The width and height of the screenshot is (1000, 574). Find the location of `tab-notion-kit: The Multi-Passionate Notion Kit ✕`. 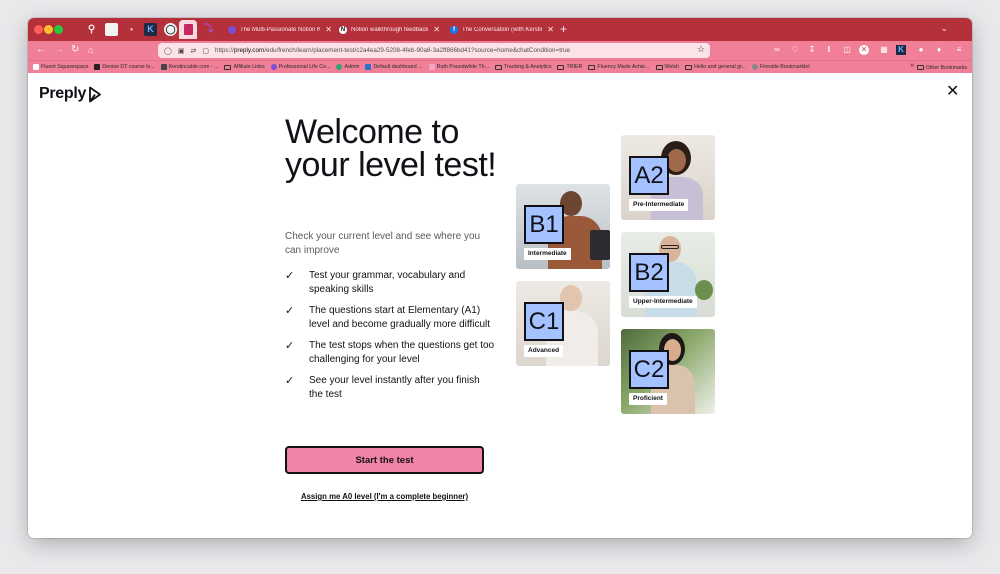

tab-notion-kit: The Multi-Passionate Notion Kit ✕ is located at coordinates (280, 29).